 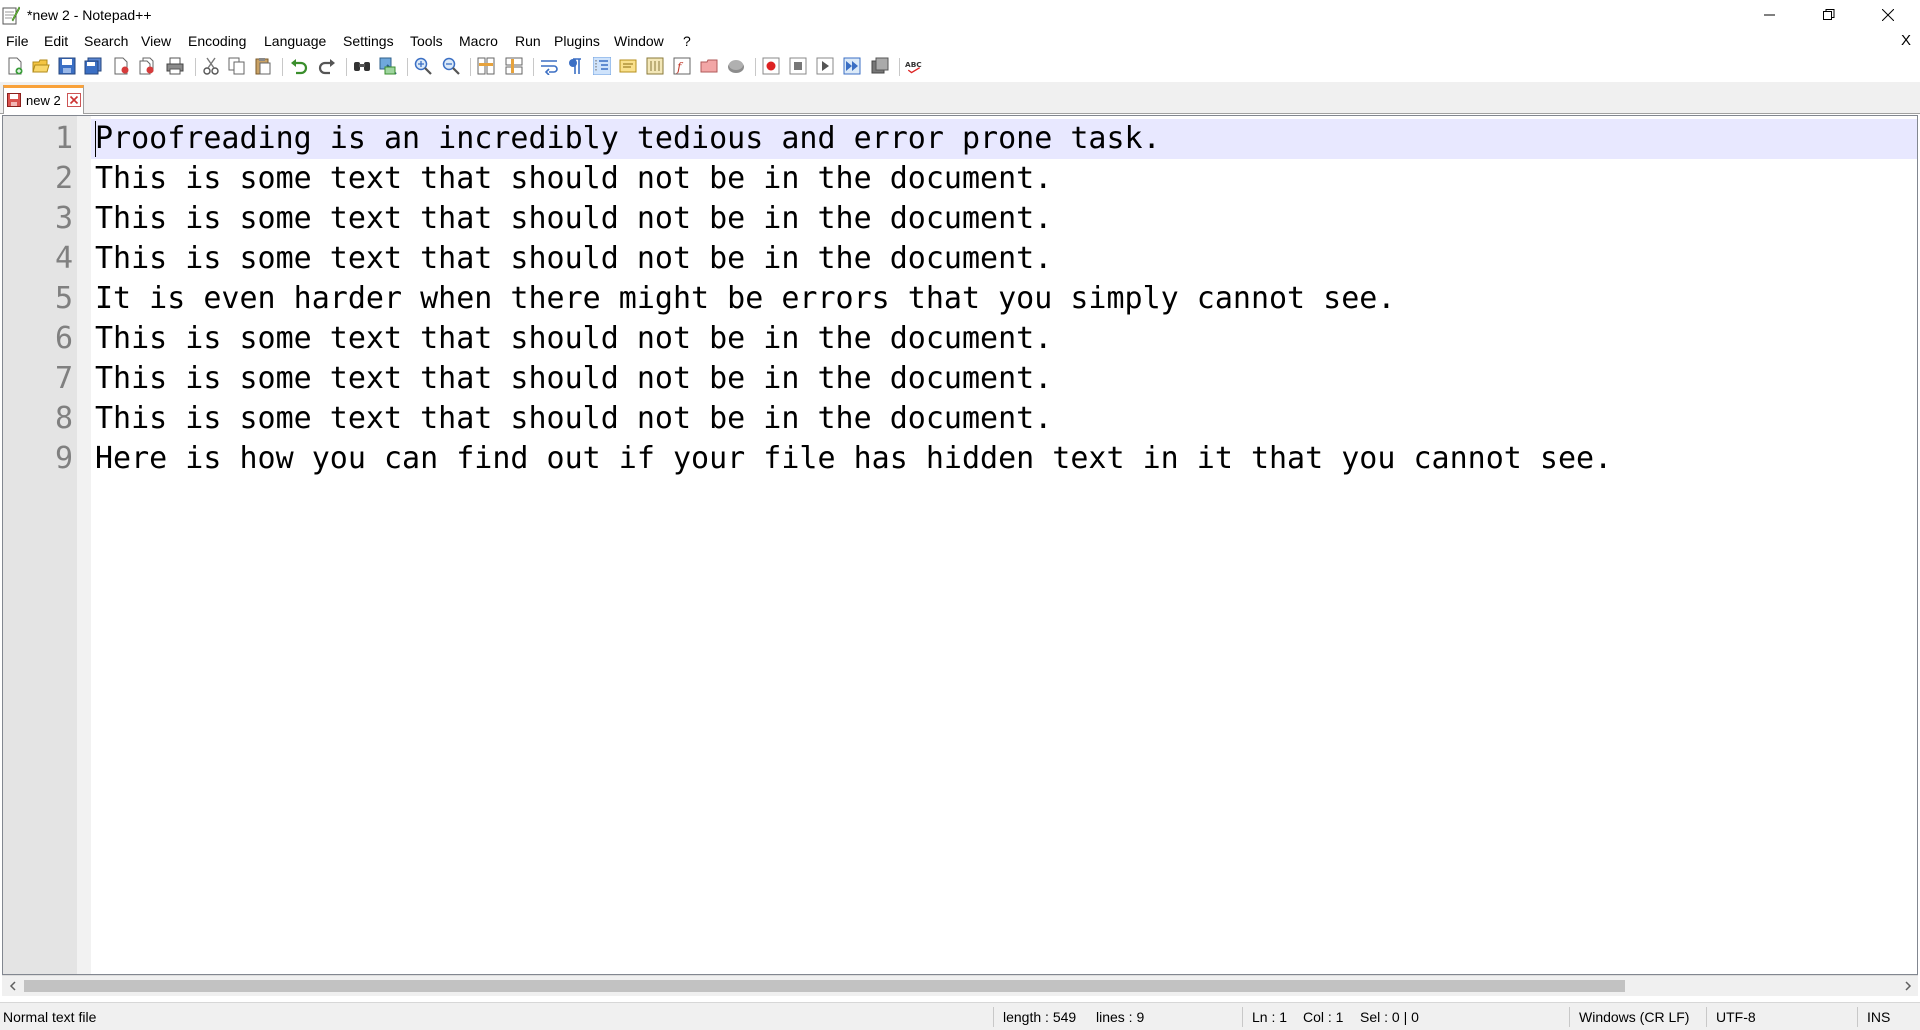 I want to click on scroll-left-button, so click(x=12, y=986).